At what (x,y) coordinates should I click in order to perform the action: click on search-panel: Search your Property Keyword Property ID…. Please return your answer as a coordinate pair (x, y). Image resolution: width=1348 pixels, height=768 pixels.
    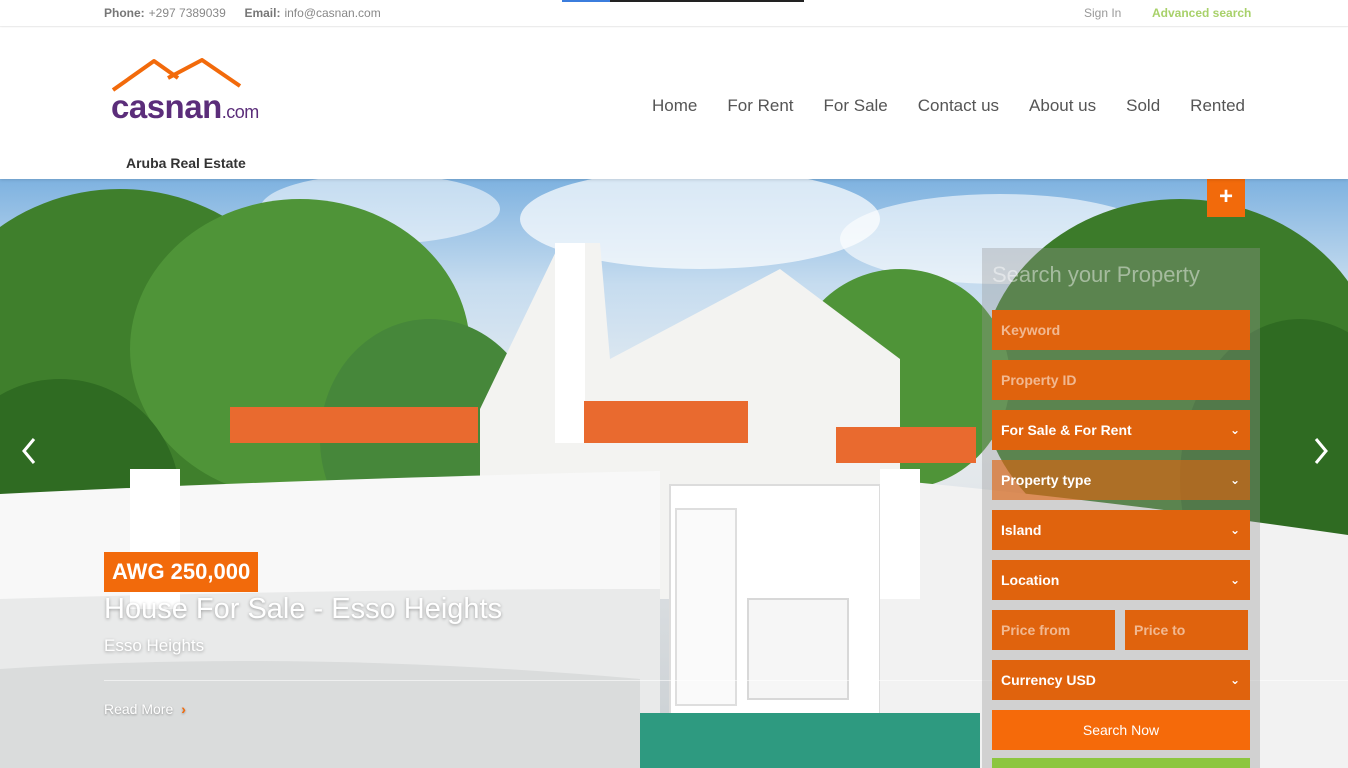
    Looking at the image, I should click on (1121, 508).